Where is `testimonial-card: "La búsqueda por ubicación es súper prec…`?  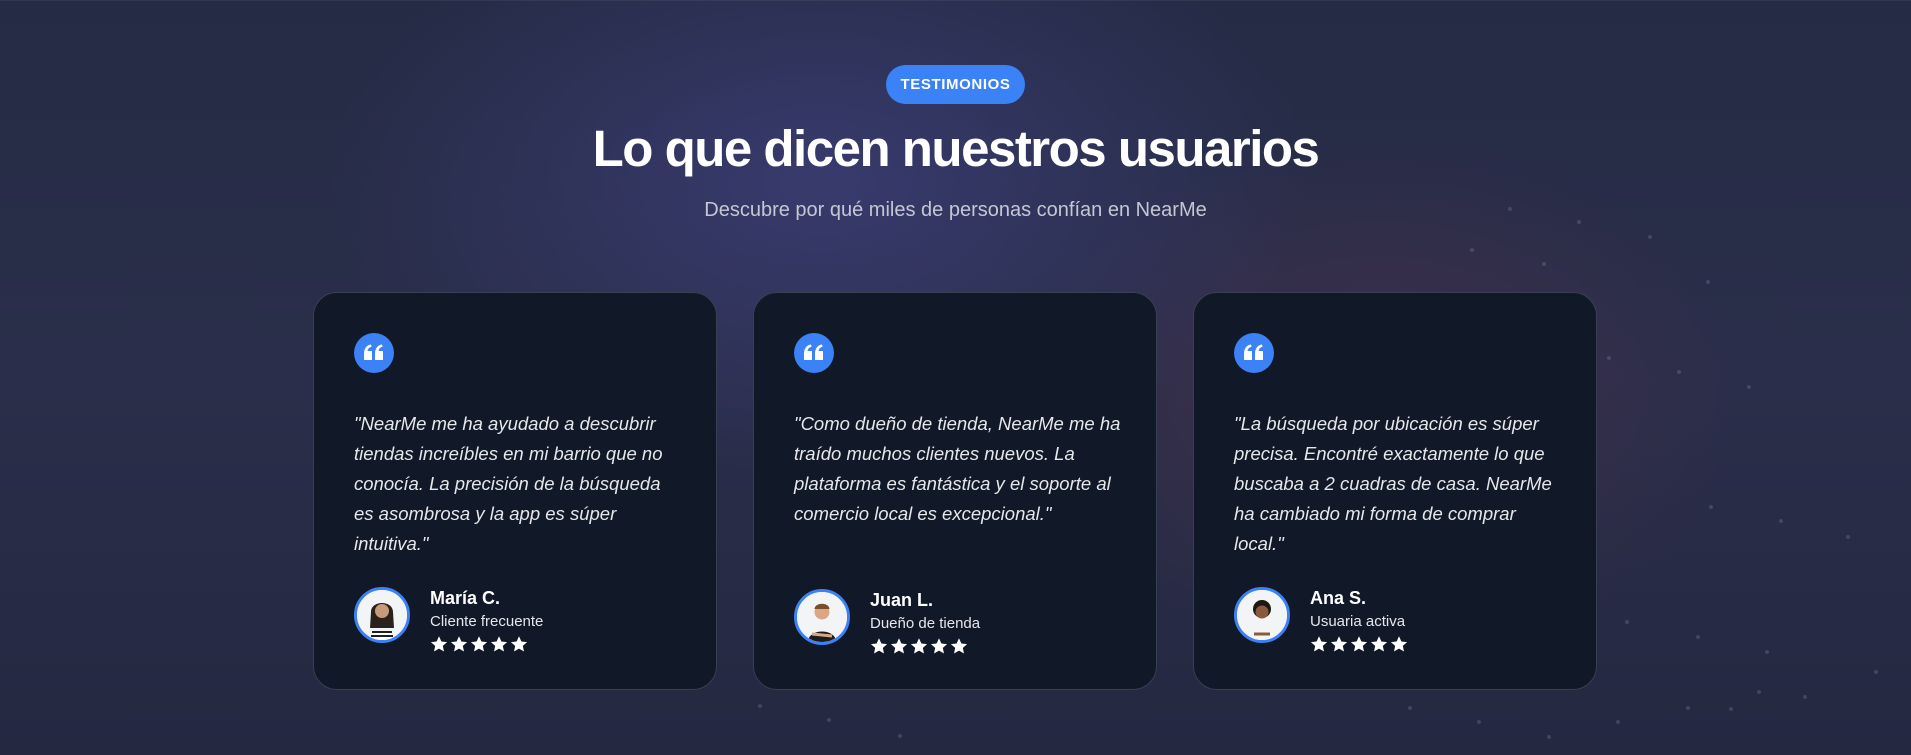 testimonial-card: "La búsqueda por ubicación es súper prec… is located at coordinates (1395, 491).